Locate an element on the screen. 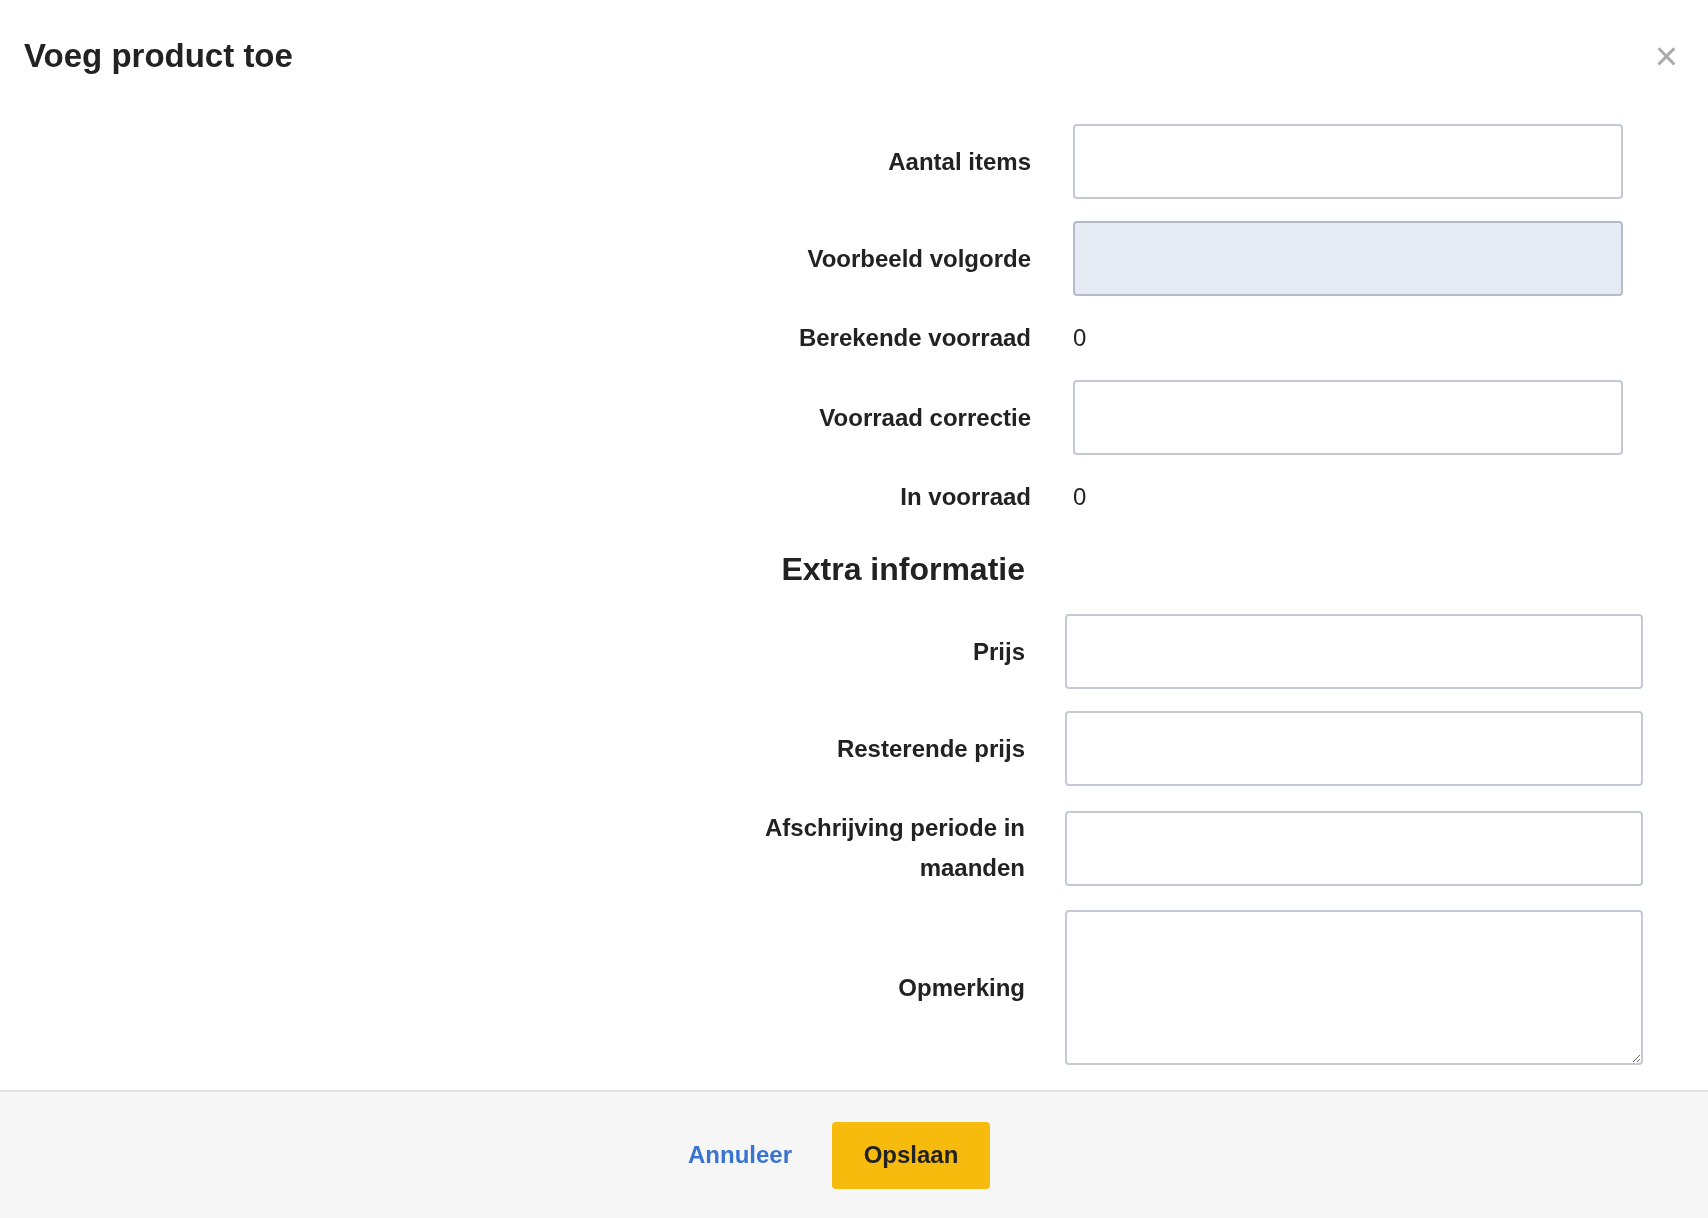  field-label: Aantal items is located at coordinates (959, 161).